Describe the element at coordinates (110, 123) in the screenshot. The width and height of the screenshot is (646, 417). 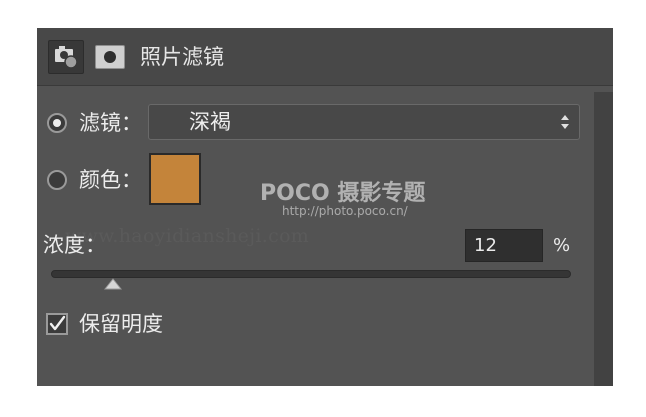
I see `filter-label: 滤镜：` at that location.